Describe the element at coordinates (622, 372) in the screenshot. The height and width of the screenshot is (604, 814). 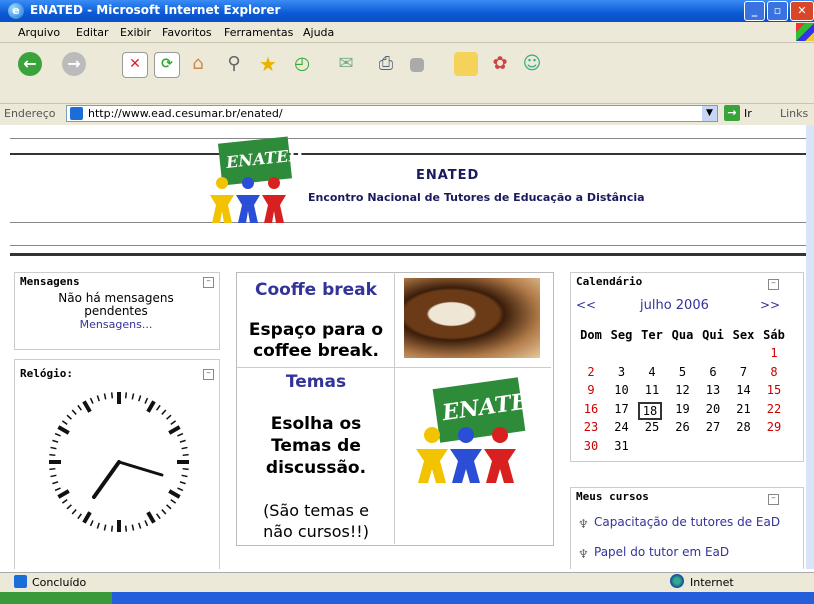
I see `calendar-day: 3` at that location.